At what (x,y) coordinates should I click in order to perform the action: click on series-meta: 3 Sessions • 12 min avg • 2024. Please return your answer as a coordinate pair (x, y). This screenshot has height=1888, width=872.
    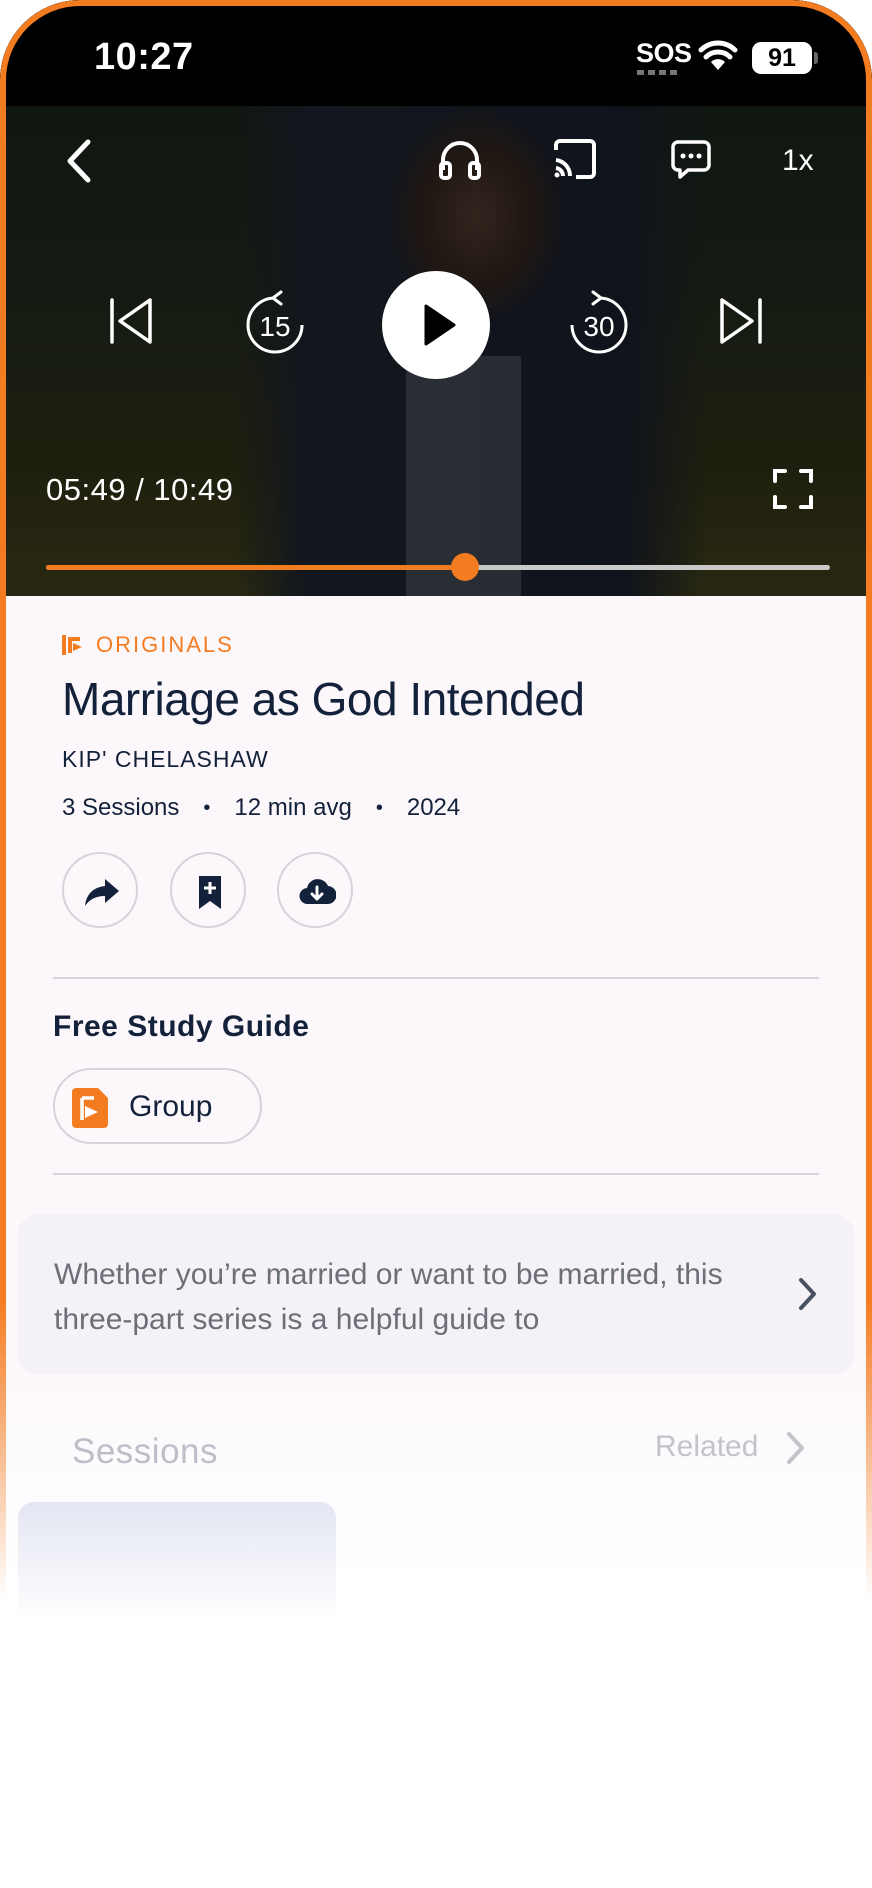
    Looking at the image, I should click on (261, 808).